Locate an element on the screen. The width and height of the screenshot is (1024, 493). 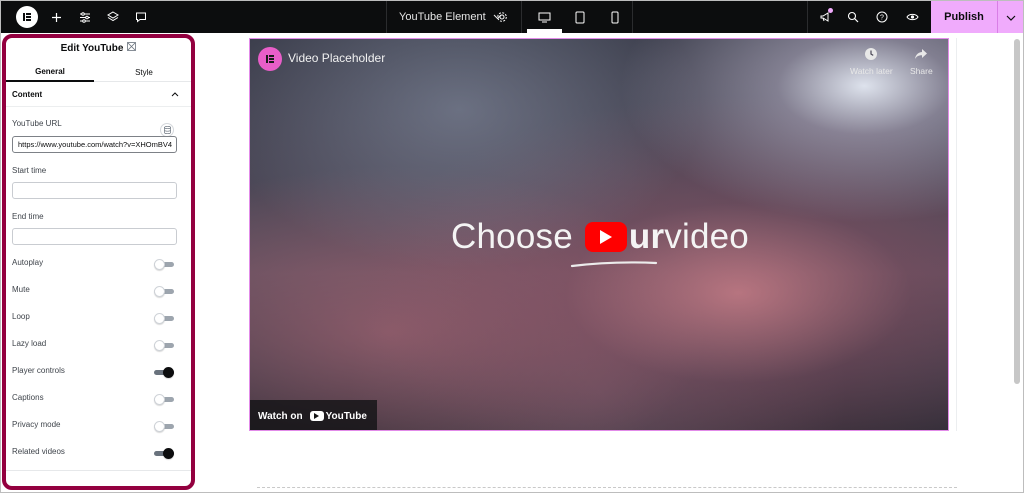
youtube-logo: YouTube is located at coordinates (338, 416).